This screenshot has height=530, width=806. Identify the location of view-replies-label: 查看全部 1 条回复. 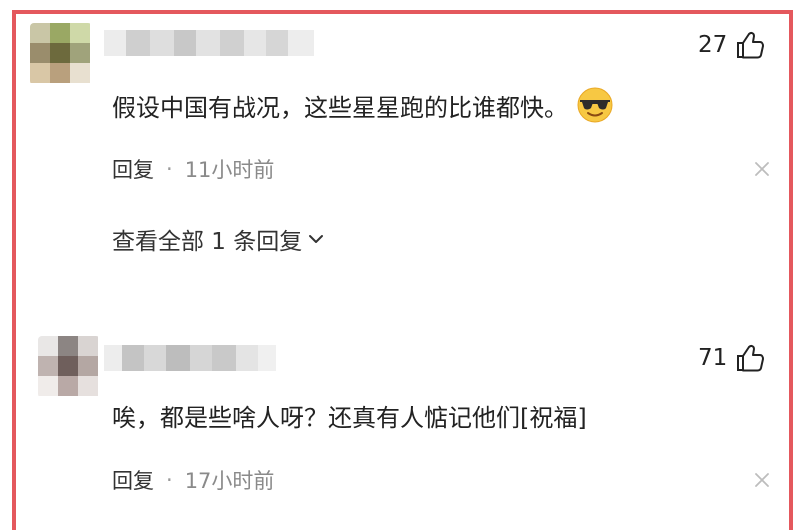
(207, 242).